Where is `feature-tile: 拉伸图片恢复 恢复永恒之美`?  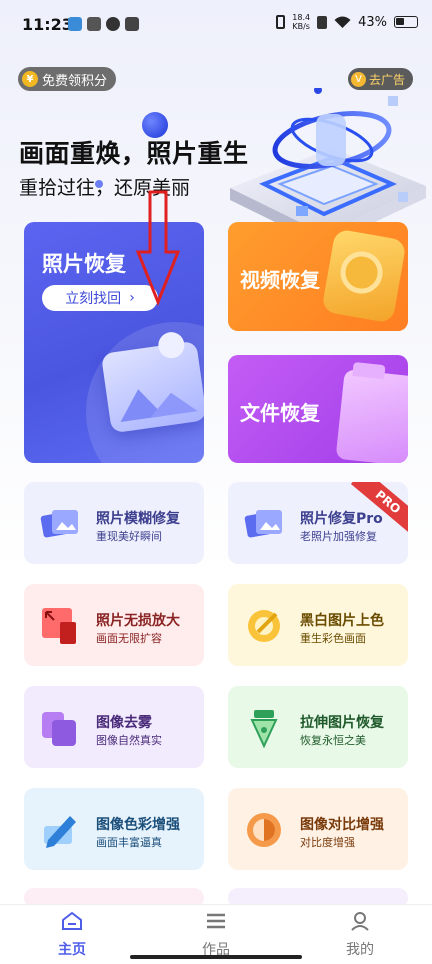
feature-tile: 拉伸图片恢复 恢复永恒之美 is located at coordinates (318, 727).